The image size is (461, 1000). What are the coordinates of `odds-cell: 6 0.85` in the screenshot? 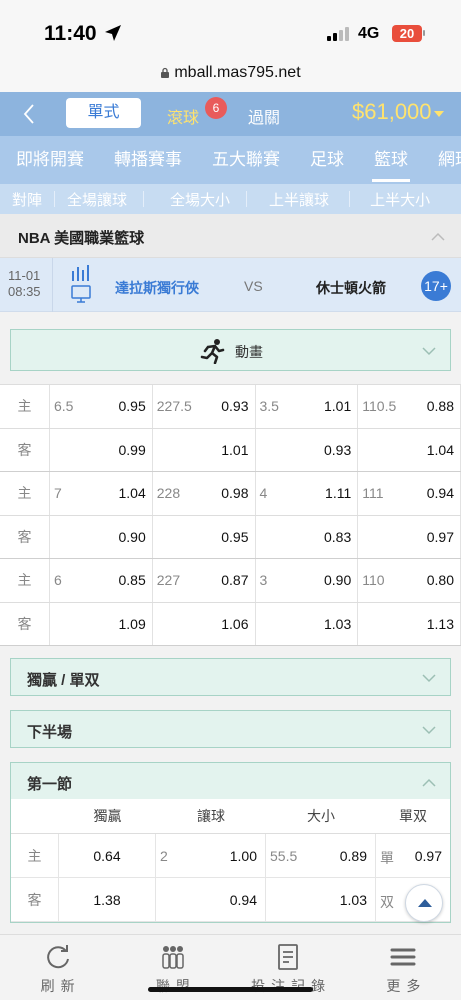 It's located at (101, 580).